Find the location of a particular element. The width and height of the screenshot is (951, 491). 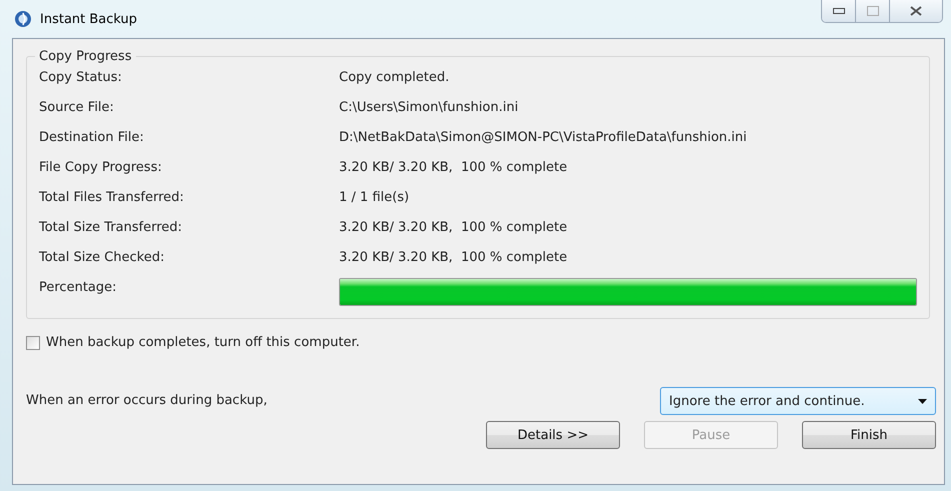

field-value: C:\Users\Simon\funshion.ini is located at coordinates (429, 108).